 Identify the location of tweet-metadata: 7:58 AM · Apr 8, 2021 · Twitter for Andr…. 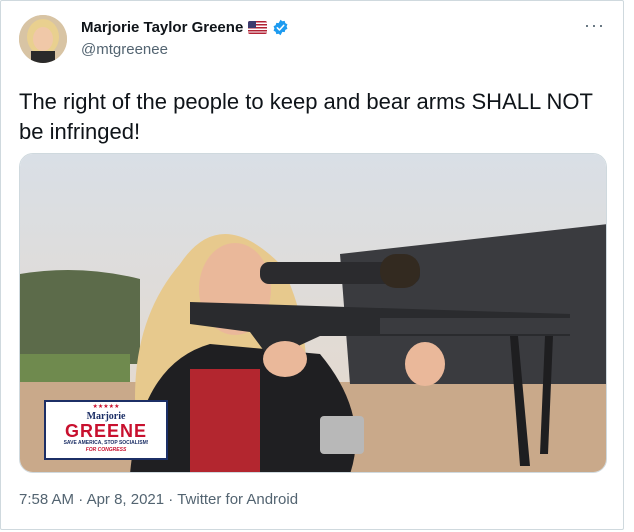
(158, 499).